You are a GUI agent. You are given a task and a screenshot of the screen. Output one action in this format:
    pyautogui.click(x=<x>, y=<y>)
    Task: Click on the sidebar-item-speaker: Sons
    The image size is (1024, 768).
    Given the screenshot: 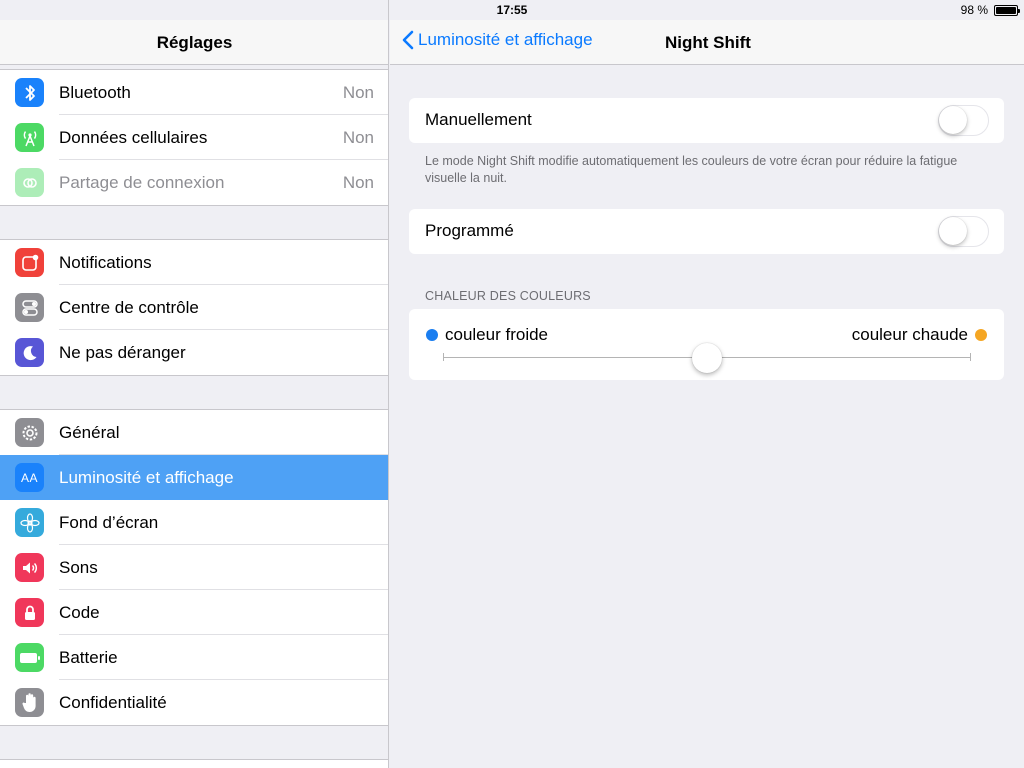 What is the action you would take?
    pyautogui.click(x=194, y=567)
    